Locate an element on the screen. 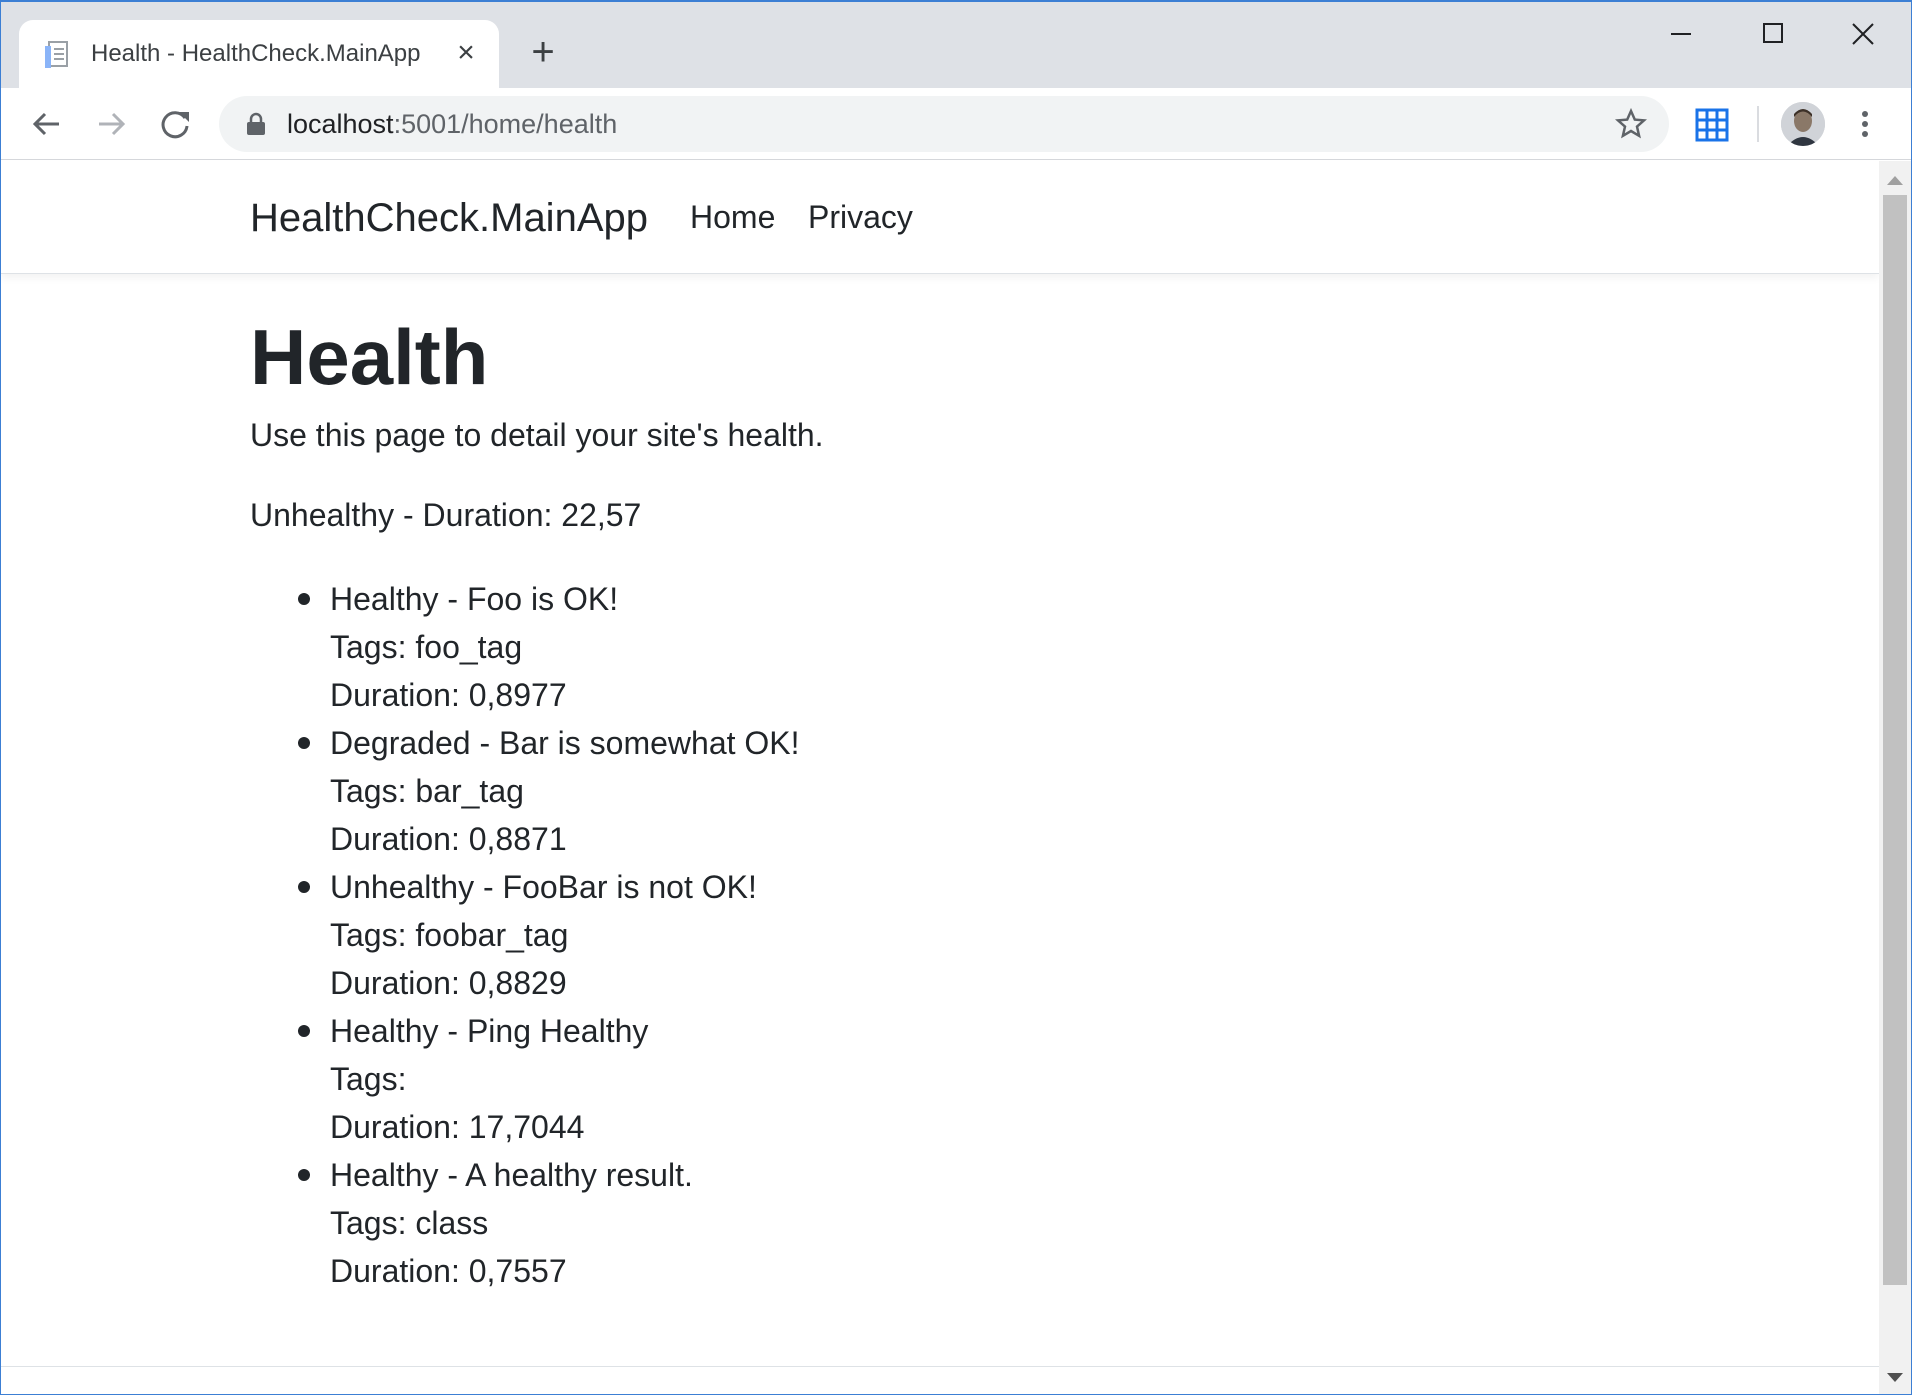 The width and height of the screenshot is (1912, 1395). toolbar-divider is located at coordinates (1758, 124).